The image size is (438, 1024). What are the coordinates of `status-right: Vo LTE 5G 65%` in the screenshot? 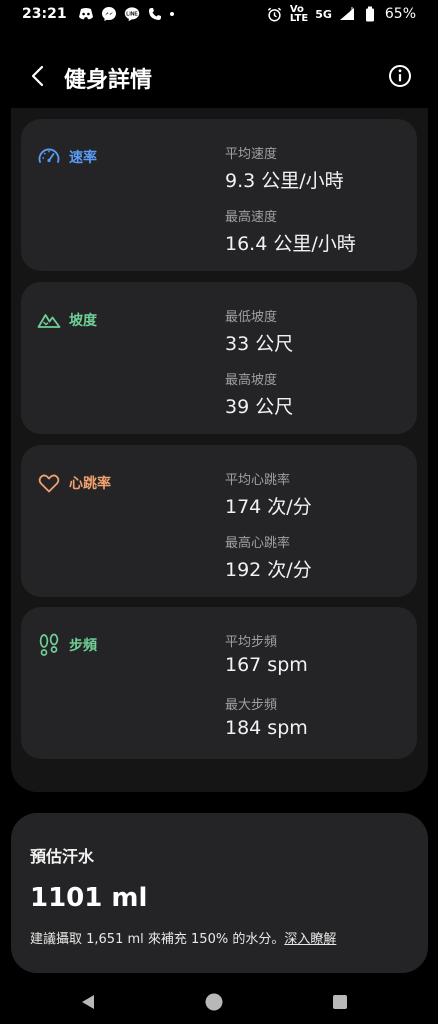 It's located at (341, 14).